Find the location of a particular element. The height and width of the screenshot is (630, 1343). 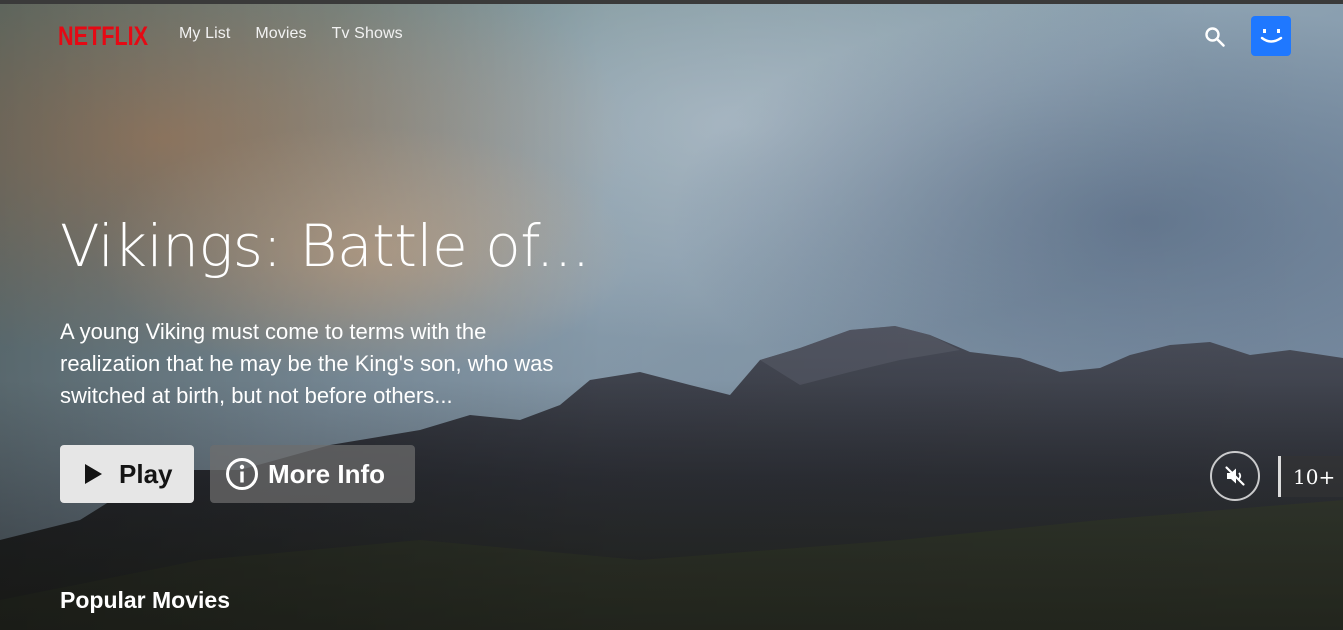

maturity-rating-badge: 10+ is located at coordinates (1310, 476).